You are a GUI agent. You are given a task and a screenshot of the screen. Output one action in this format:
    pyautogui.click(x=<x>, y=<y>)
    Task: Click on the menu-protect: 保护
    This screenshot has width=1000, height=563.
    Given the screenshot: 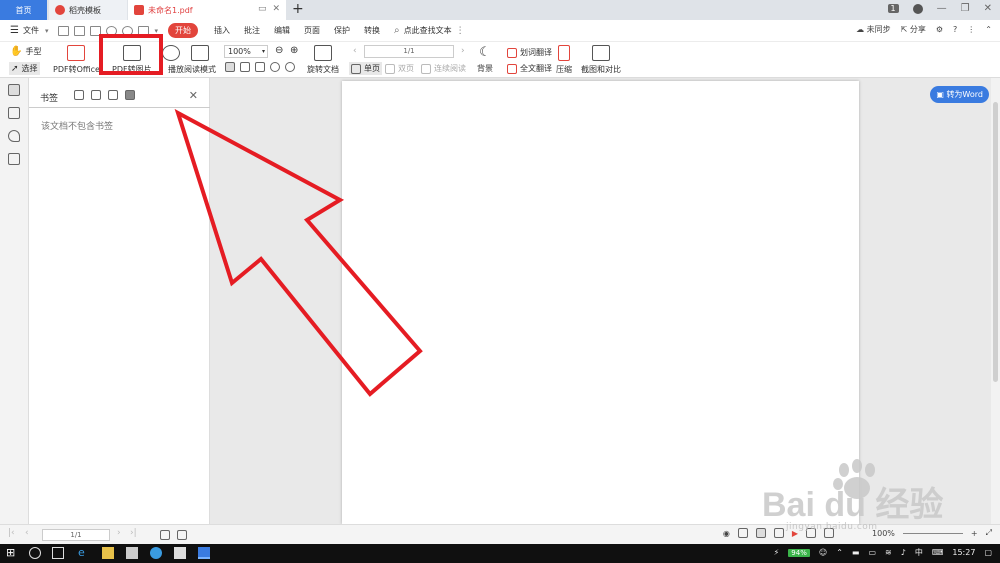 What is the action you would take?
    pyautogui.click(x=342, y=30)
    